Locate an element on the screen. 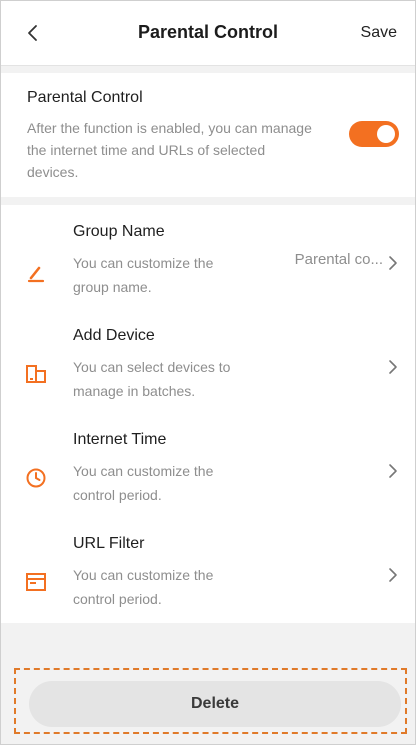 This screenshot has width=416, height=745. add-device-title: Add Device is located at coordinates (114, 335).